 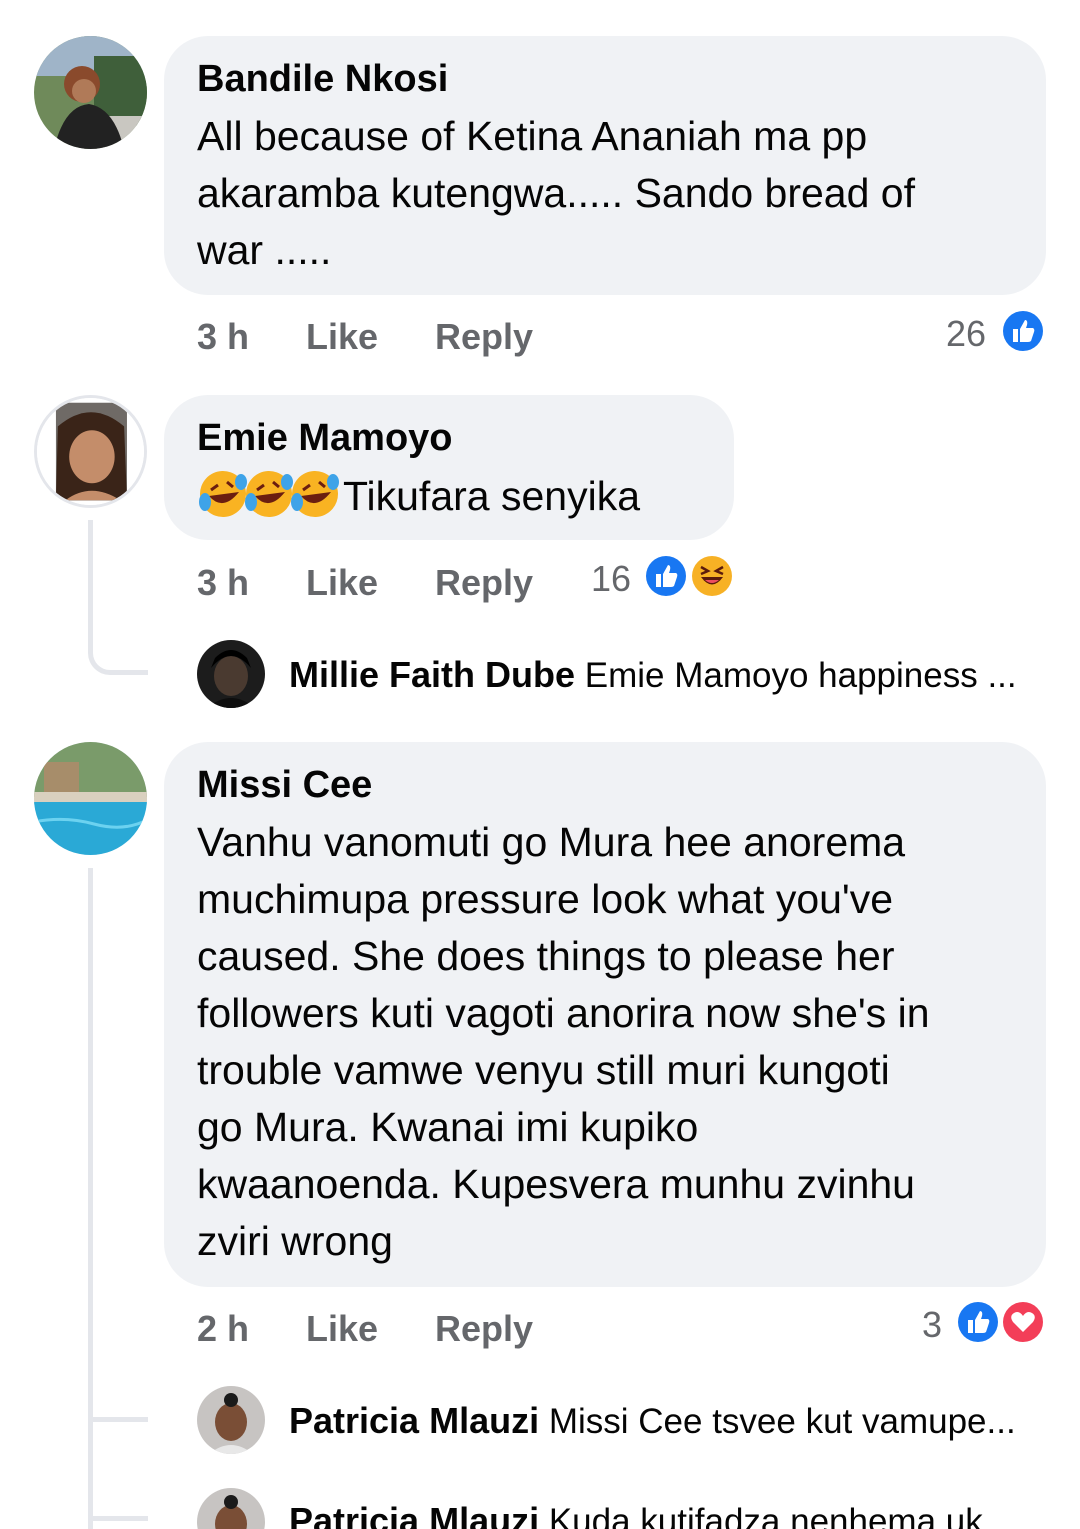 I want to click on comment-timestamp: 2 h, so click(x=223, y=1329).